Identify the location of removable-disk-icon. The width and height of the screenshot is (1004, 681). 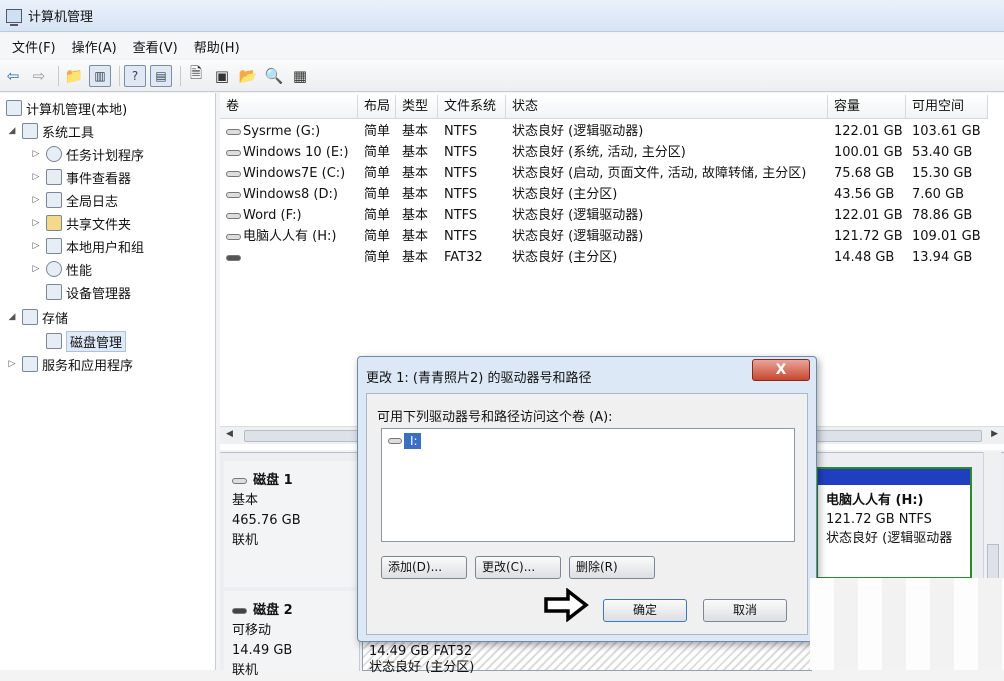
(239, 610).